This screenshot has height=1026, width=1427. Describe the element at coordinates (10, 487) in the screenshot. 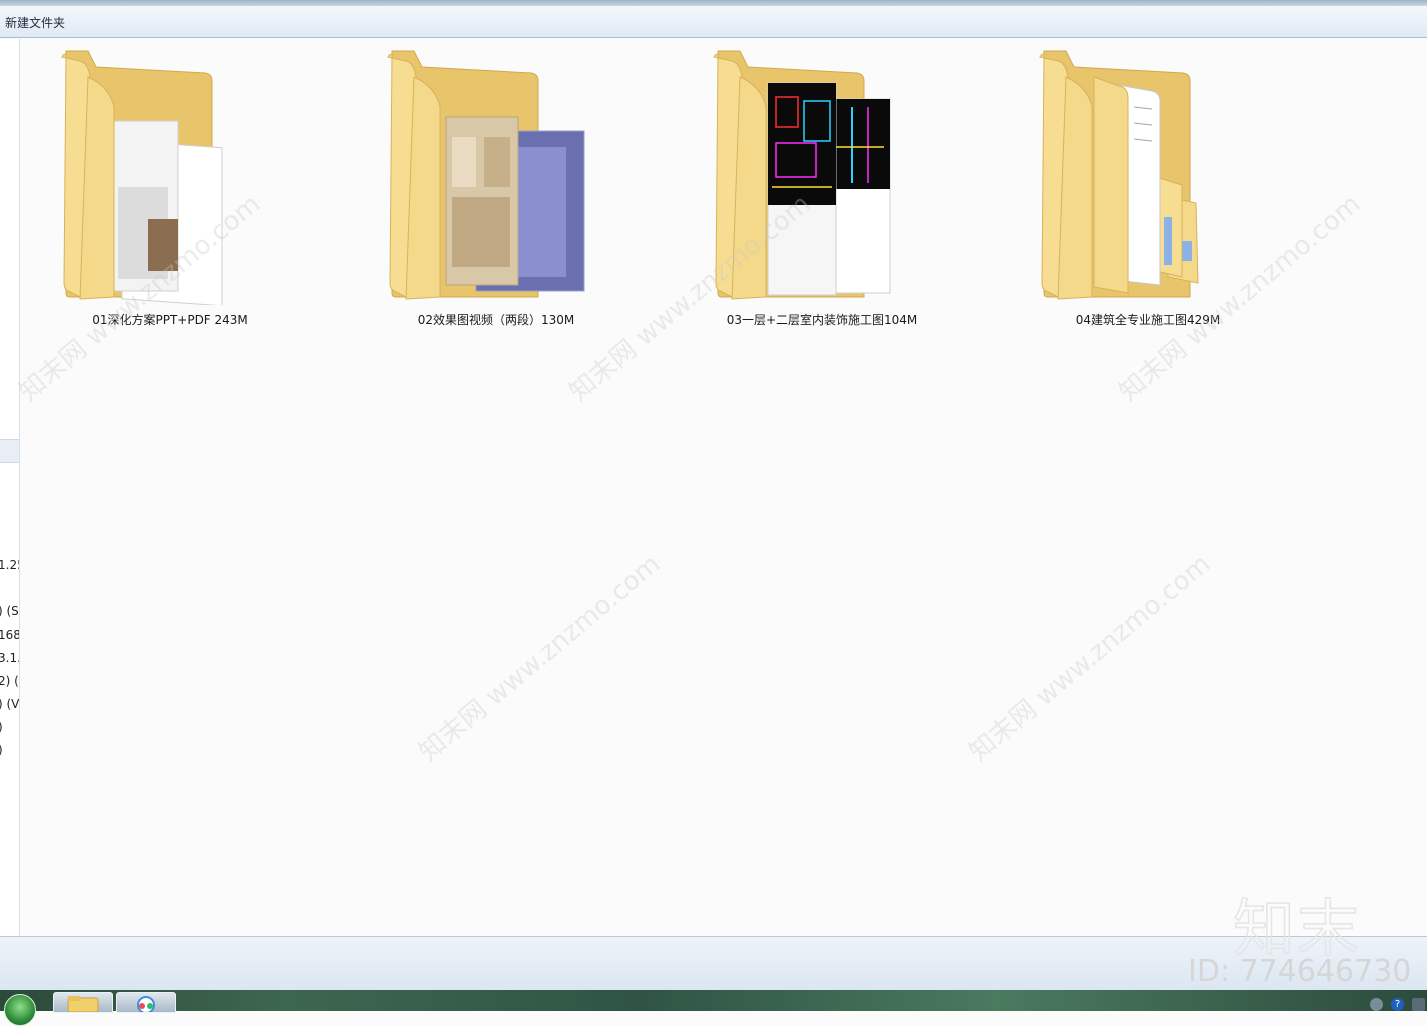

I see `navigation-pane: 1.25 ) (S 168 3.1.2 2) ( ) (V ) )` at that location.